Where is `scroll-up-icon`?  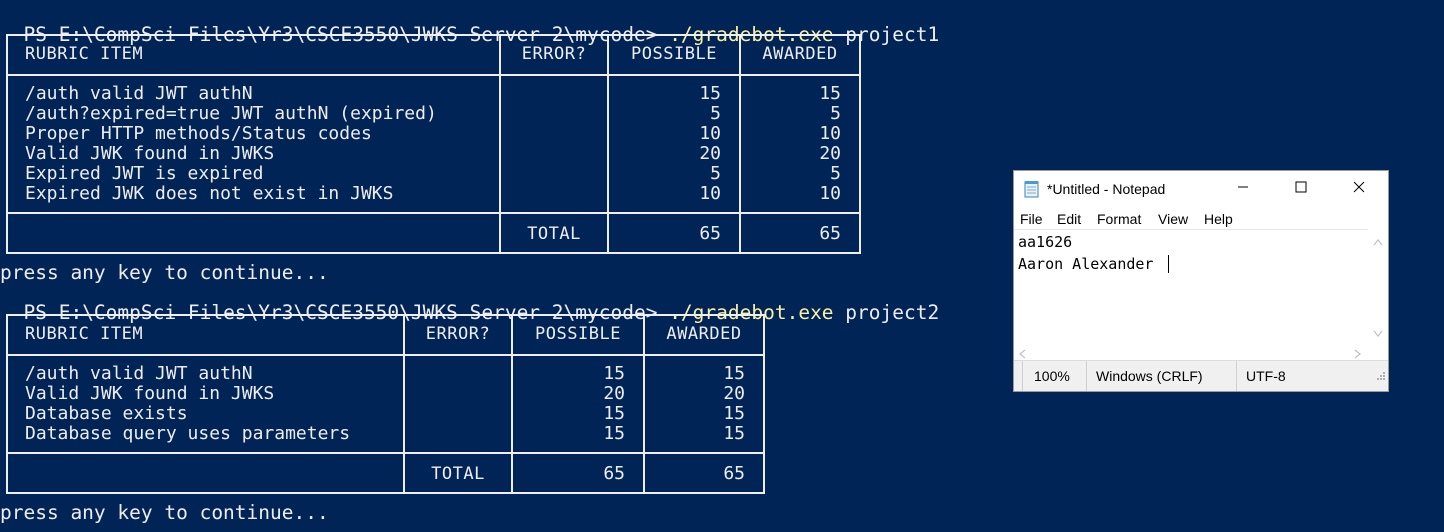
scroll-up-icon is located at coordinates (1378, 242).